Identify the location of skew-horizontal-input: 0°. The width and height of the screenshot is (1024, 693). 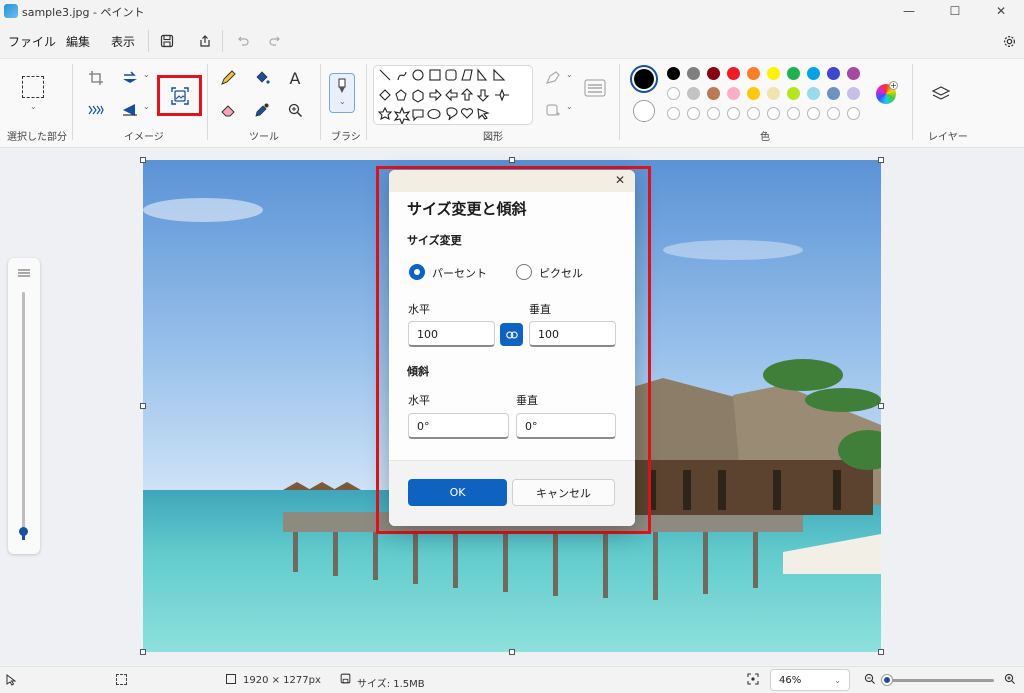
(458, 426).